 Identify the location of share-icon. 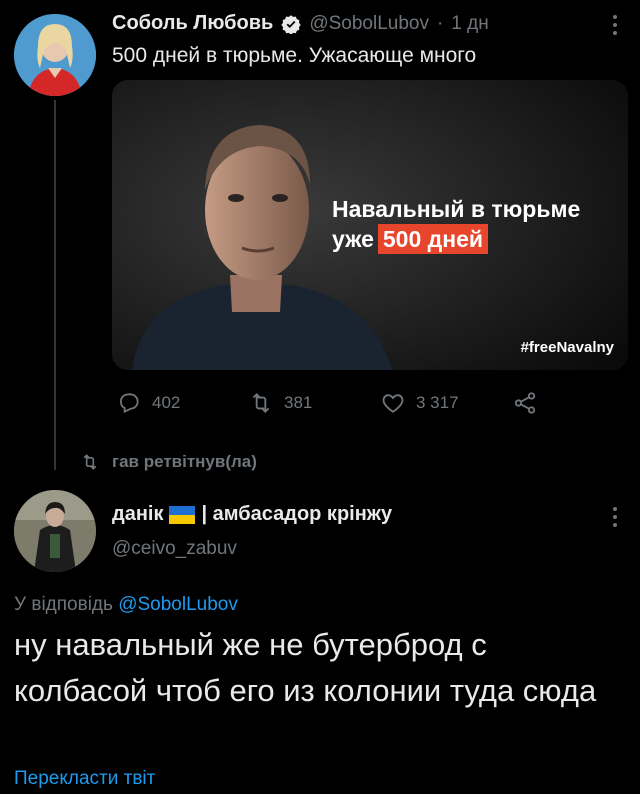
(525, 403).